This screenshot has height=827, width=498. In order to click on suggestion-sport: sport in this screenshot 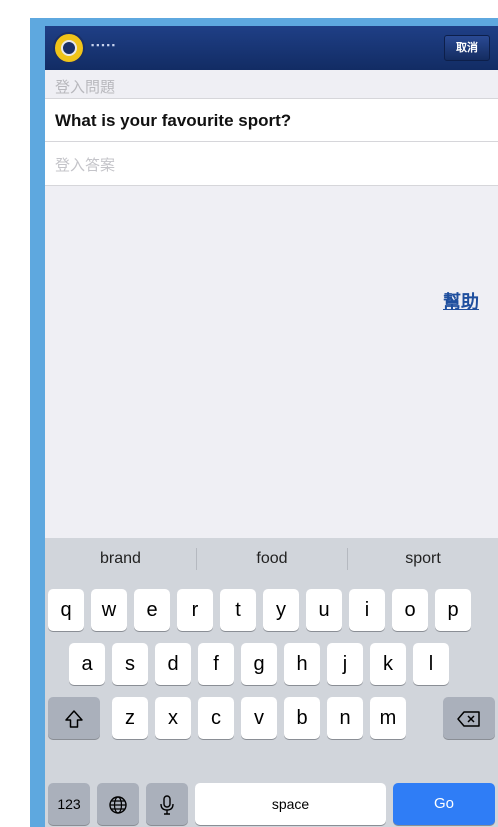, I will do `click(423, 559)`.